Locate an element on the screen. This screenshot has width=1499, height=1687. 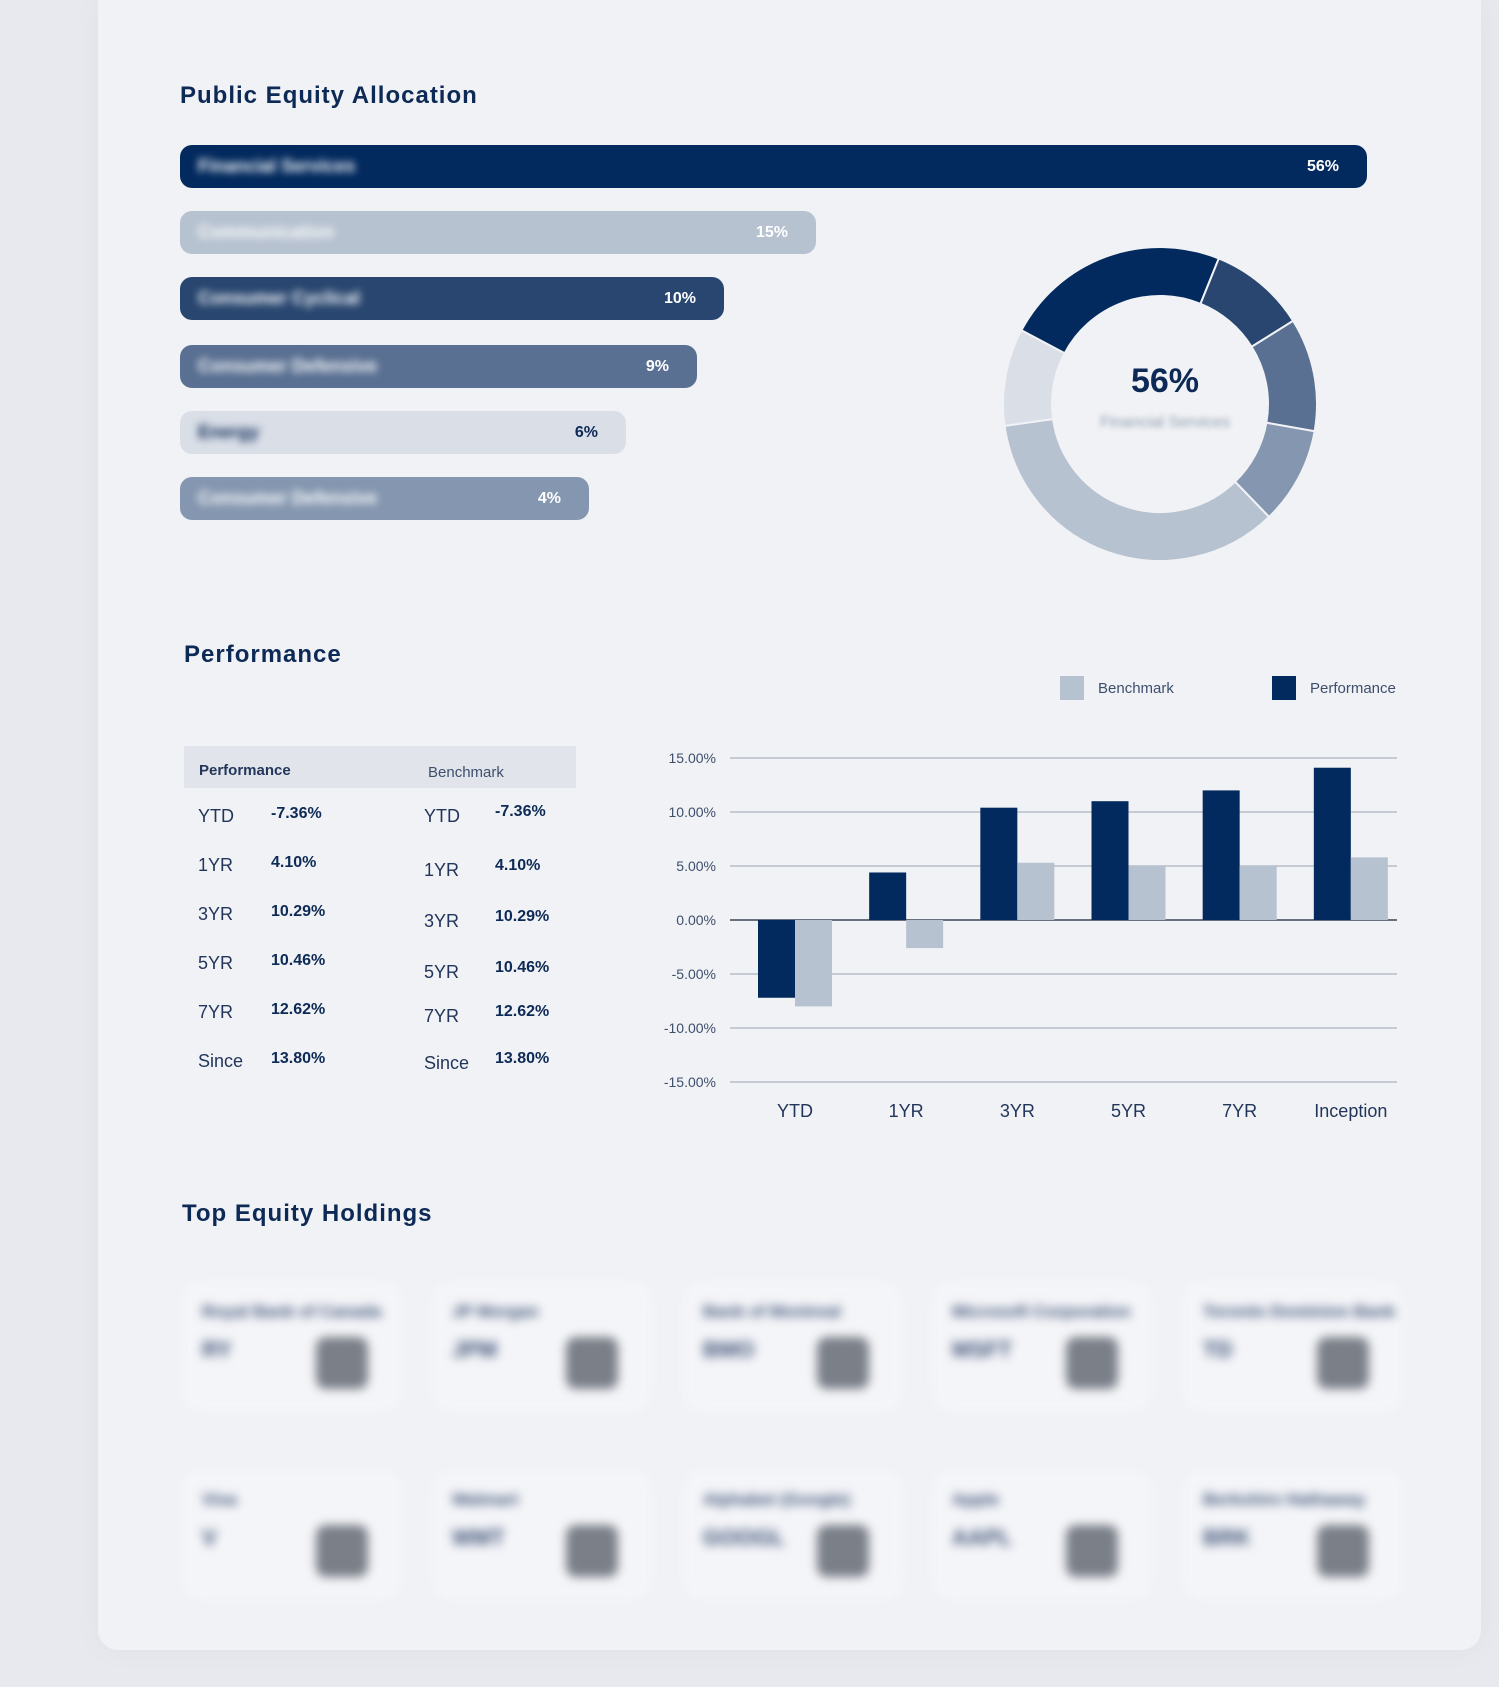
holding-ticker: RY is located at coordinates (217, 1349).